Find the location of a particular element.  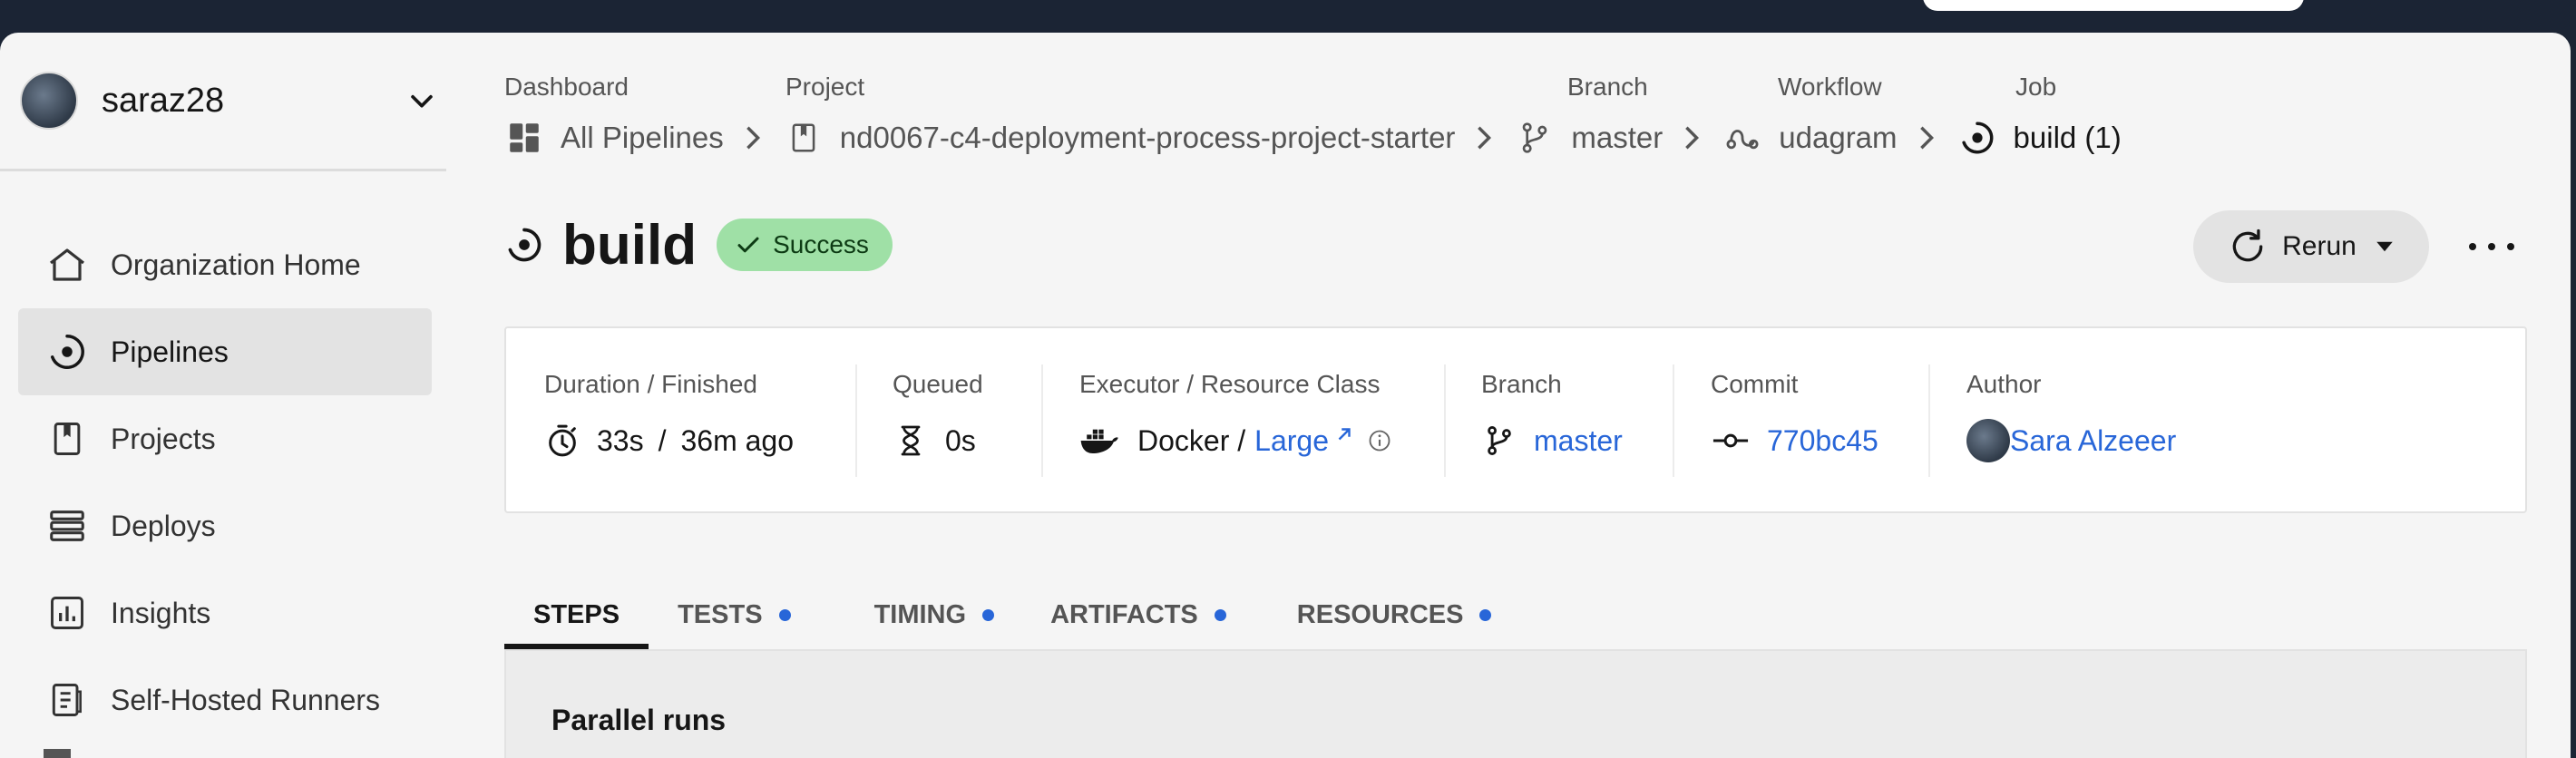

crumb-label: All Pipelines is located at coordinates (642, 137).